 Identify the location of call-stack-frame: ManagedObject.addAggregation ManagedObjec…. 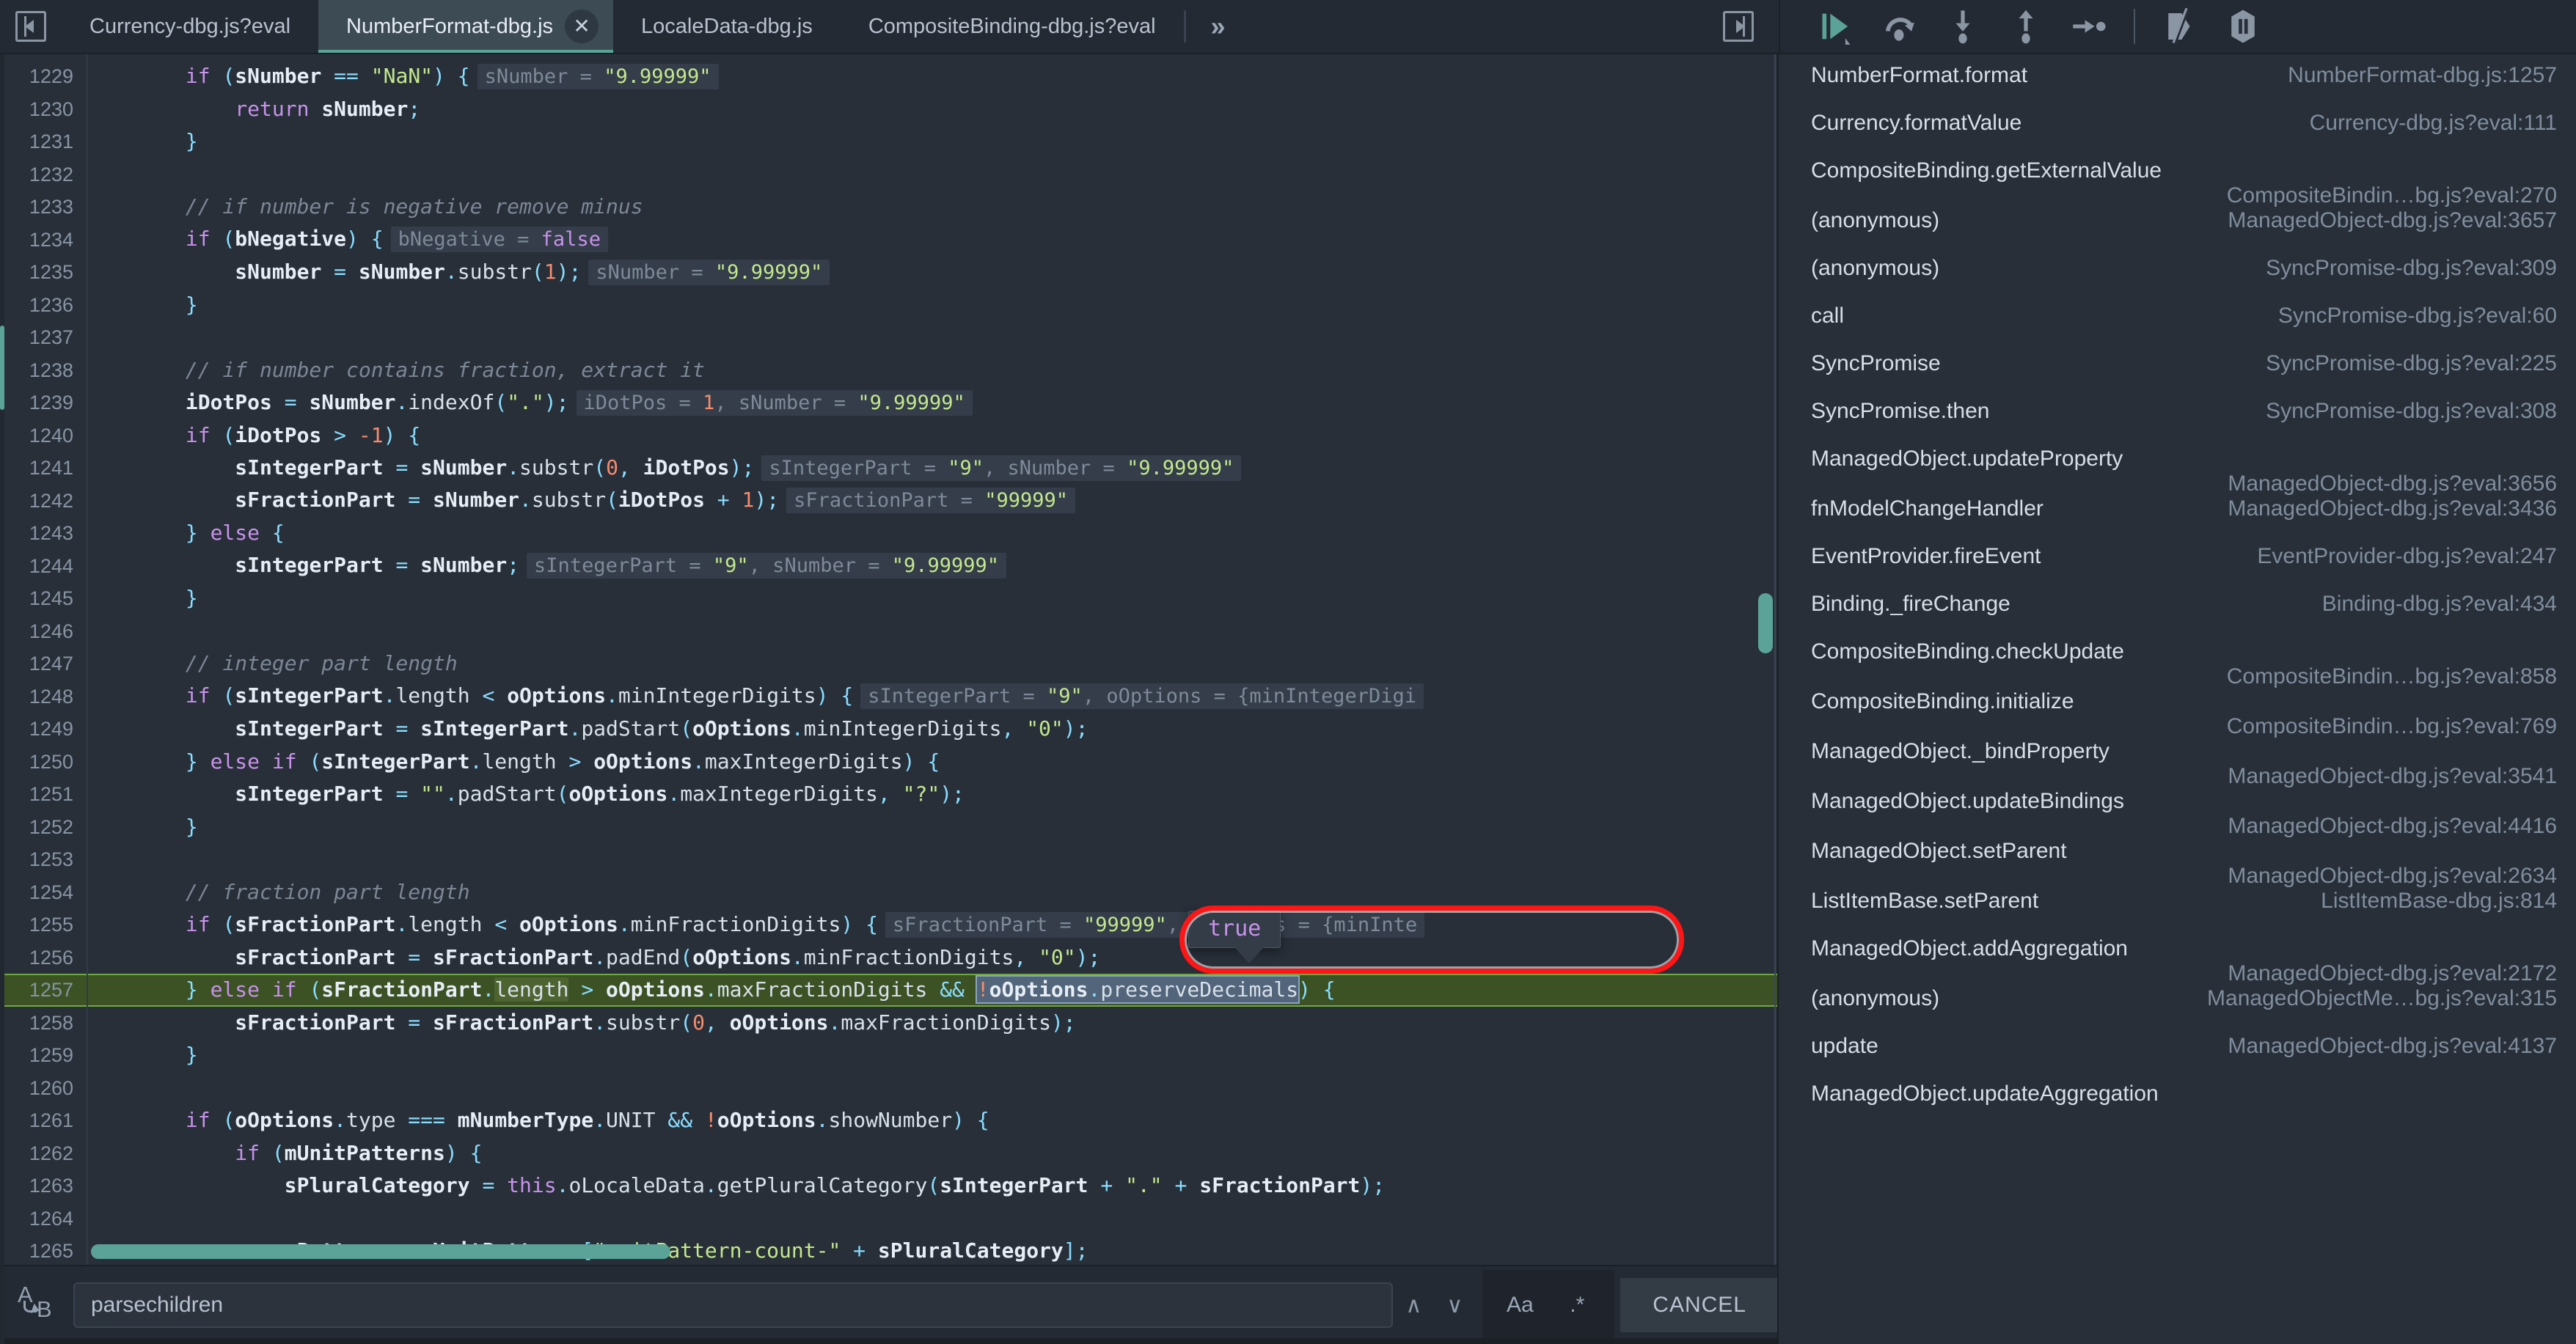
(2177, 961).